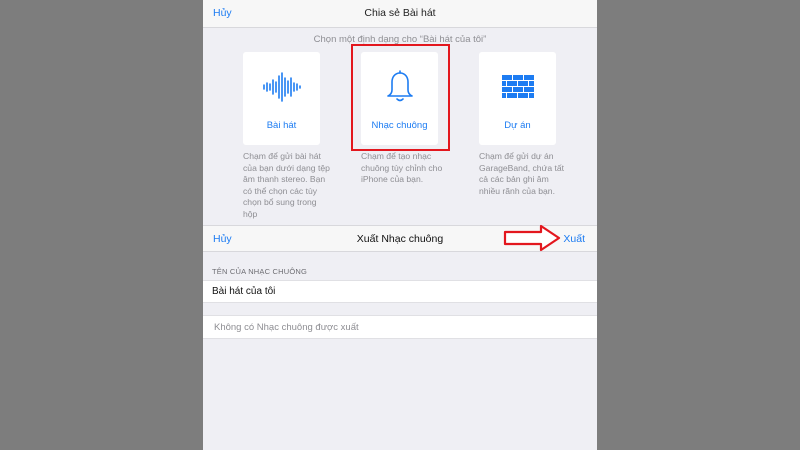  Describe the element at coordinates (400, 327) in the screenshot. I see `exported-ringtones-list: Không có Nhạc chuông được xuất` at that location.